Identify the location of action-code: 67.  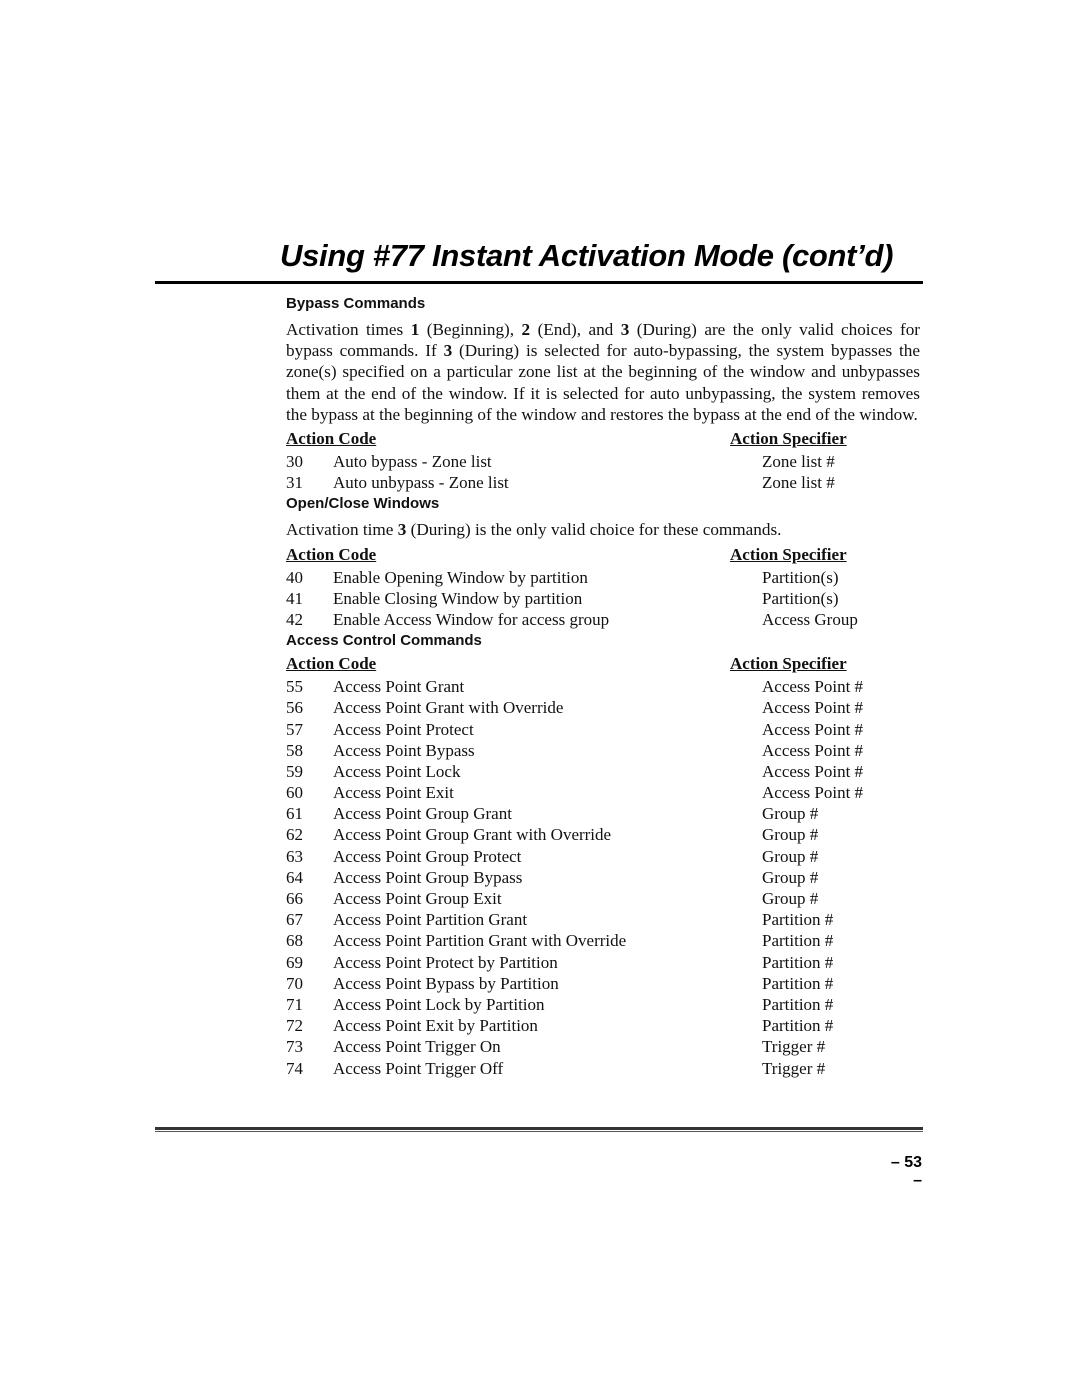
(294, 920).